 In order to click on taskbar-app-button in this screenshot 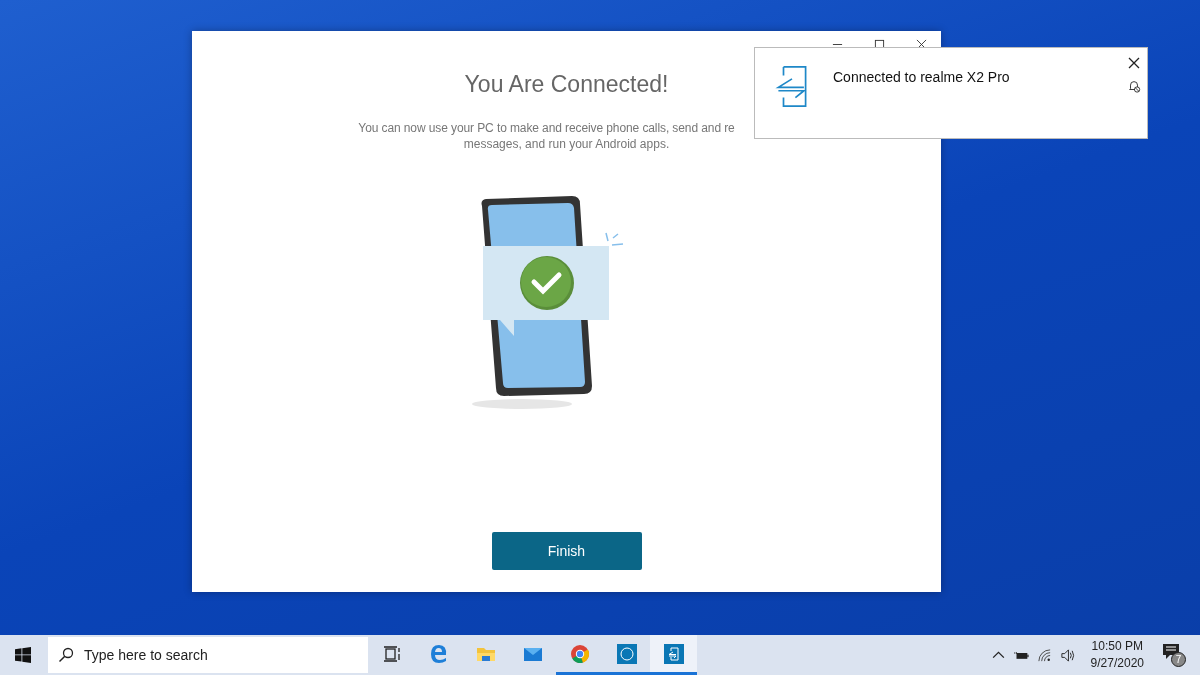, I will do `click(673, 655)`.